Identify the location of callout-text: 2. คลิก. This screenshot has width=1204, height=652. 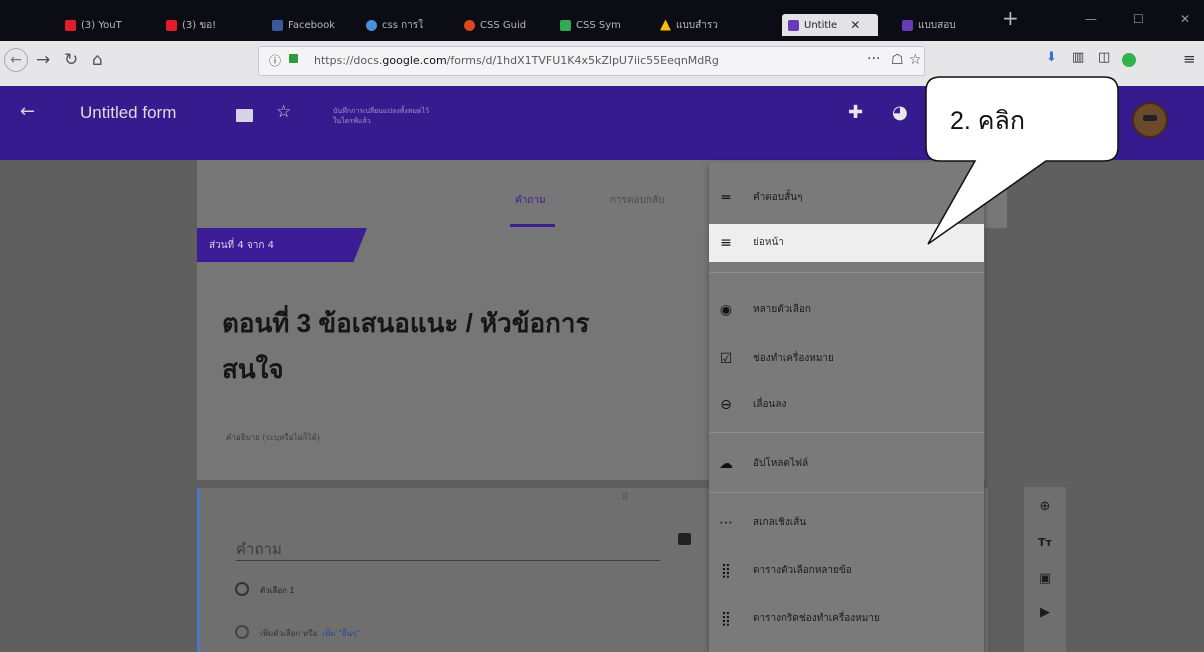
(987, 121).